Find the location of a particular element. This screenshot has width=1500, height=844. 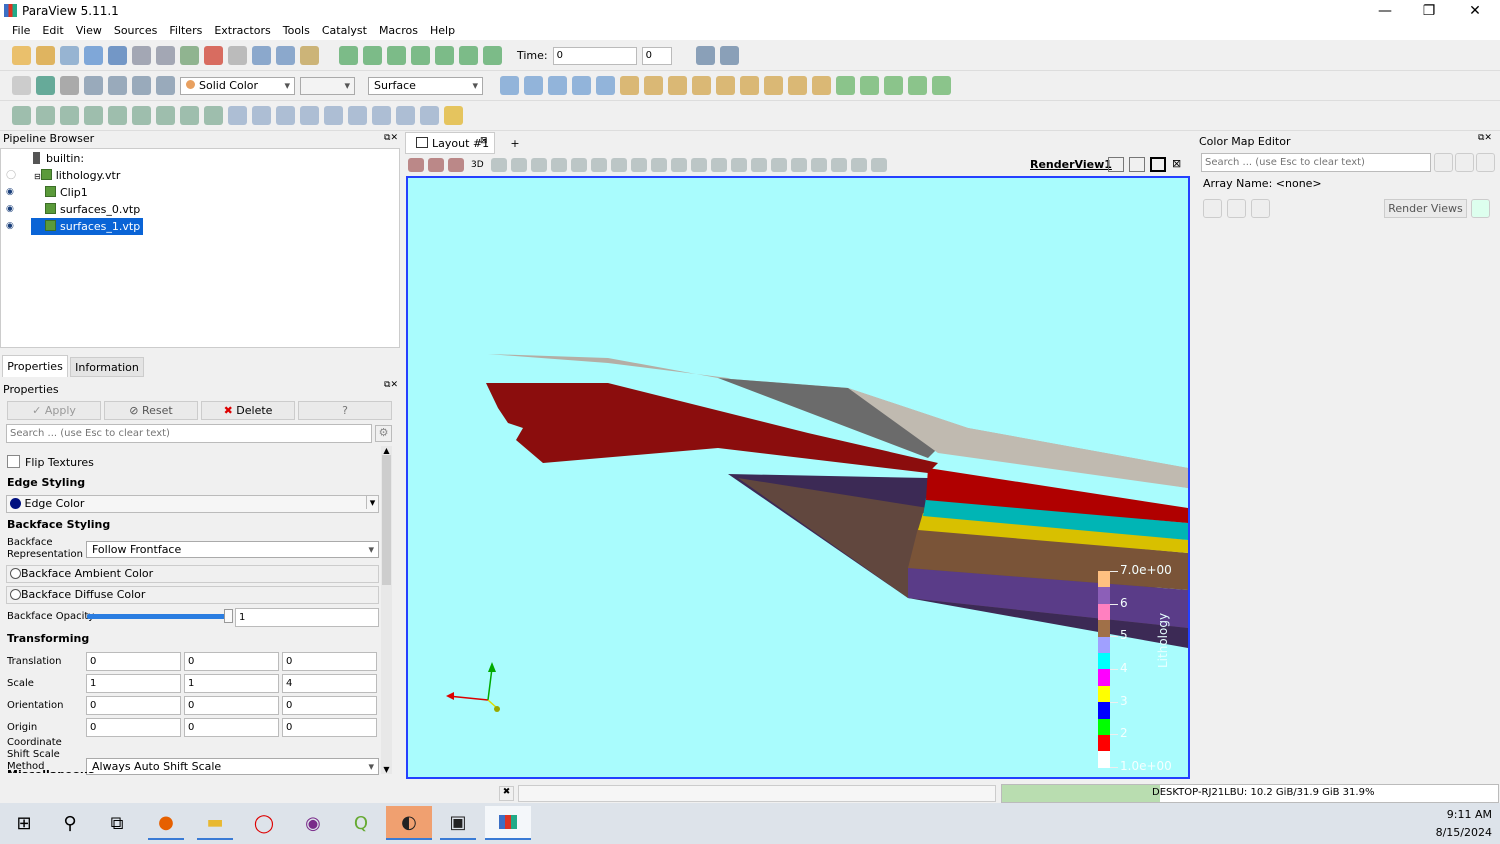

close-view-icon: ⊠ is located at coordinates (1176, 163).